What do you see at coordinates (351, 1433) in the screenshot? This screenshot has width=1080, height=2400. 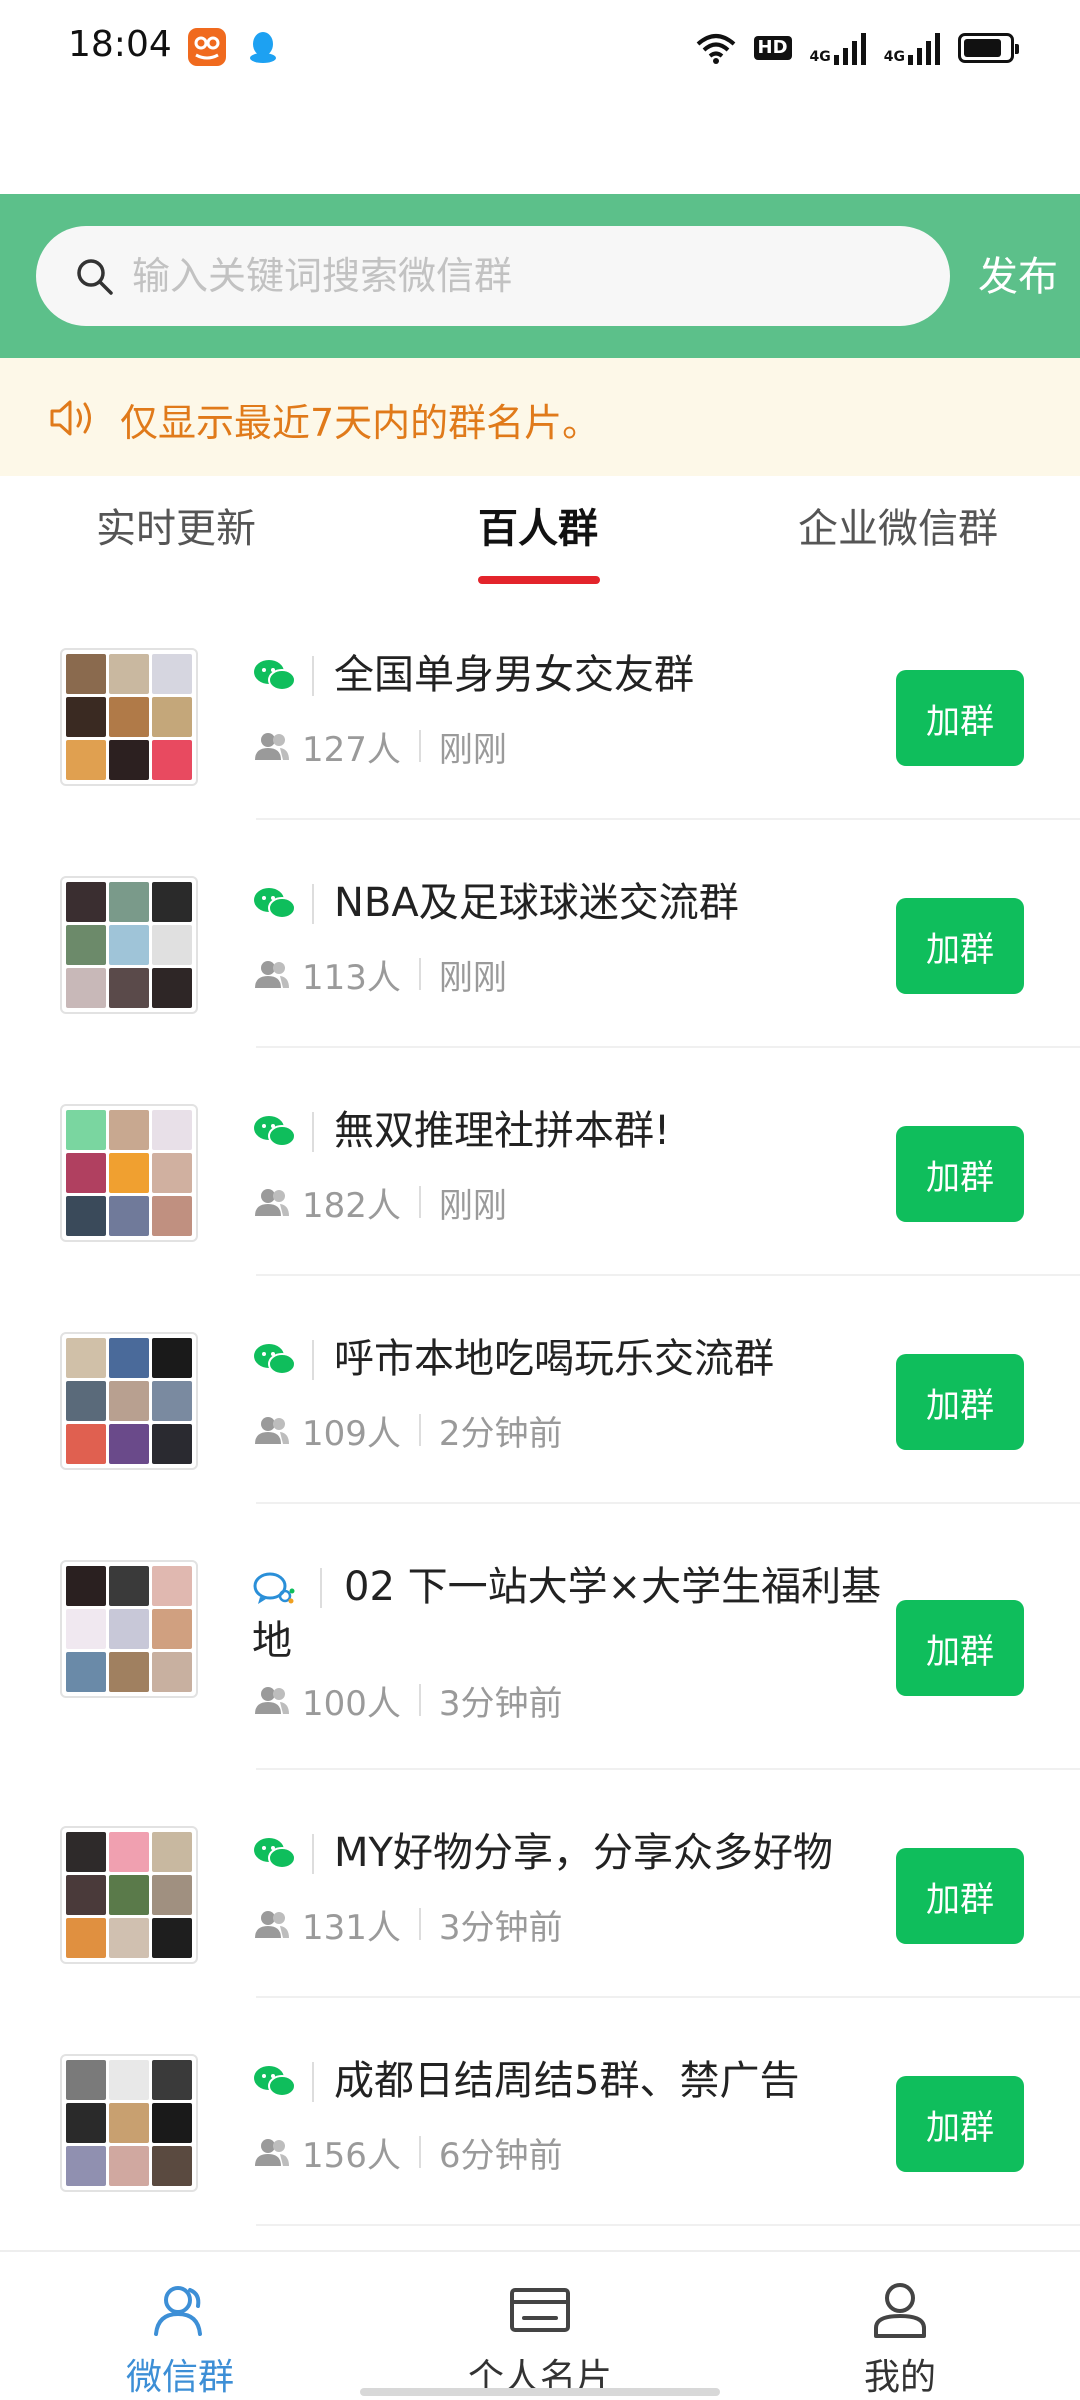 I see `member-count: 109人` at bounding box center [351, 1433].